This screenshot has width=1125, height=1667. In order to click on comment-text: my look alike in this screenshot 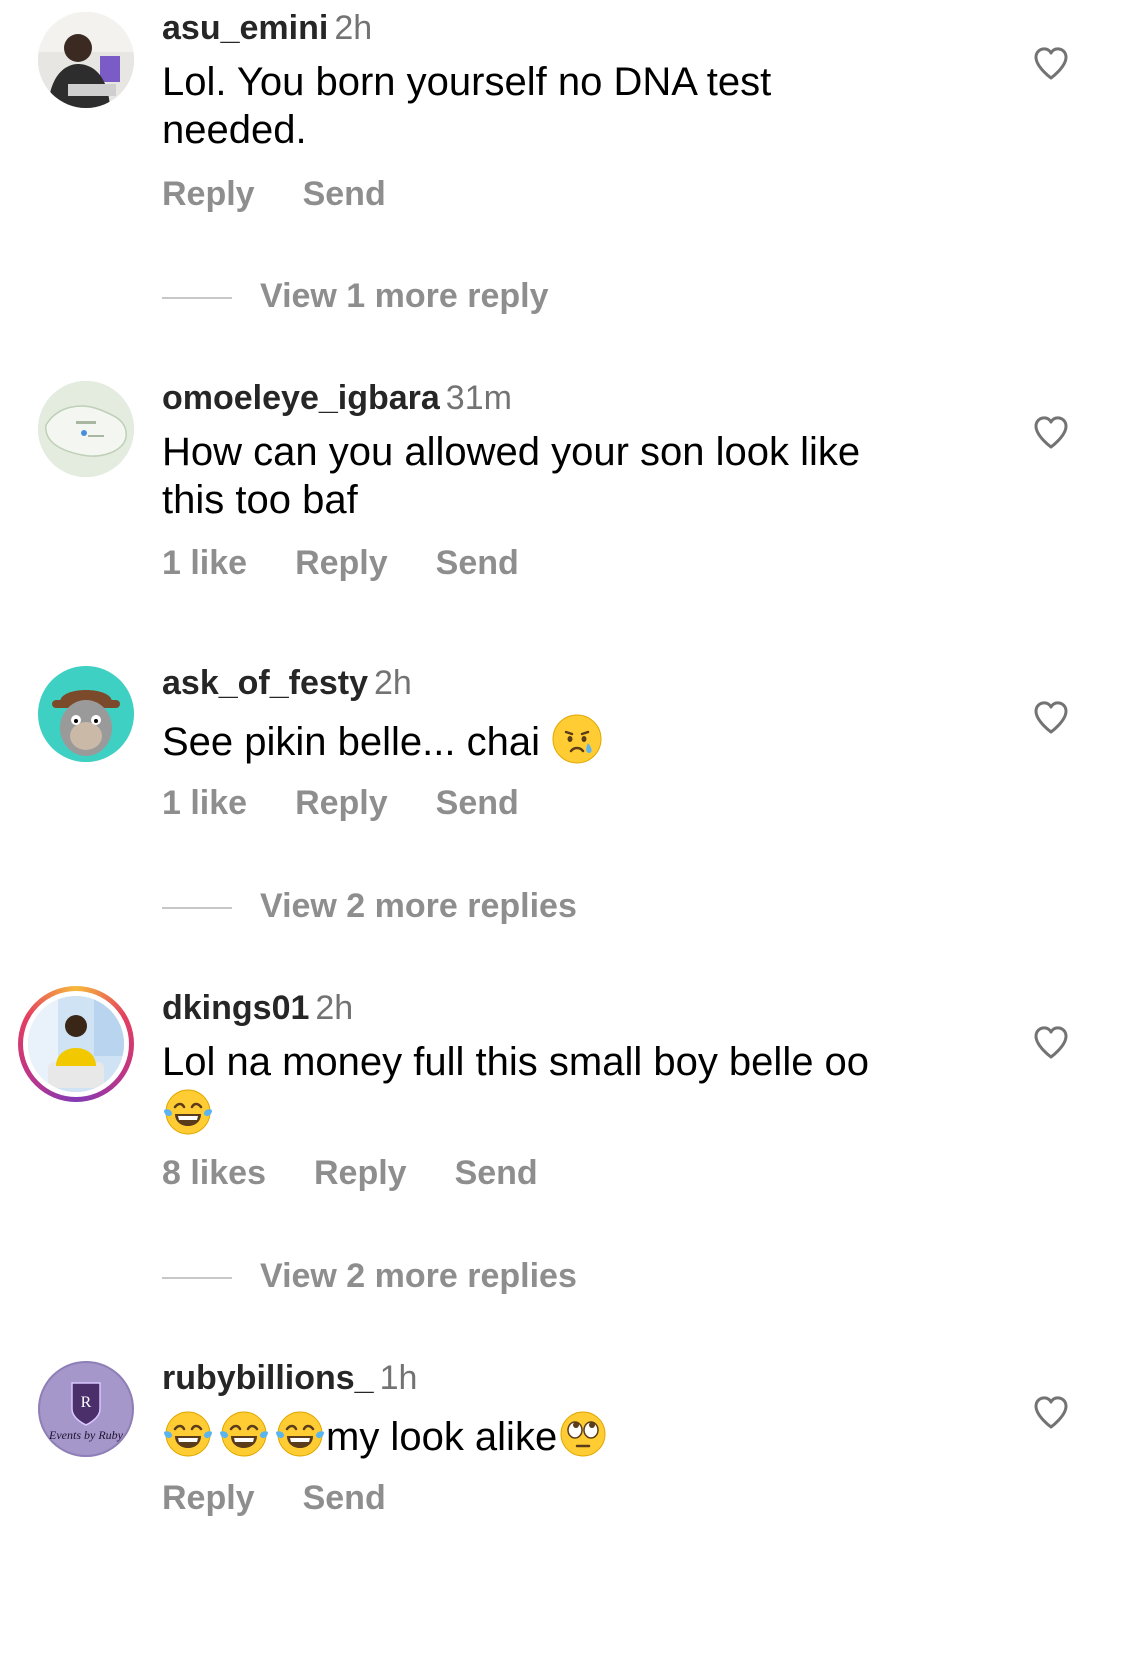, I will do `click(562, 1434)`.